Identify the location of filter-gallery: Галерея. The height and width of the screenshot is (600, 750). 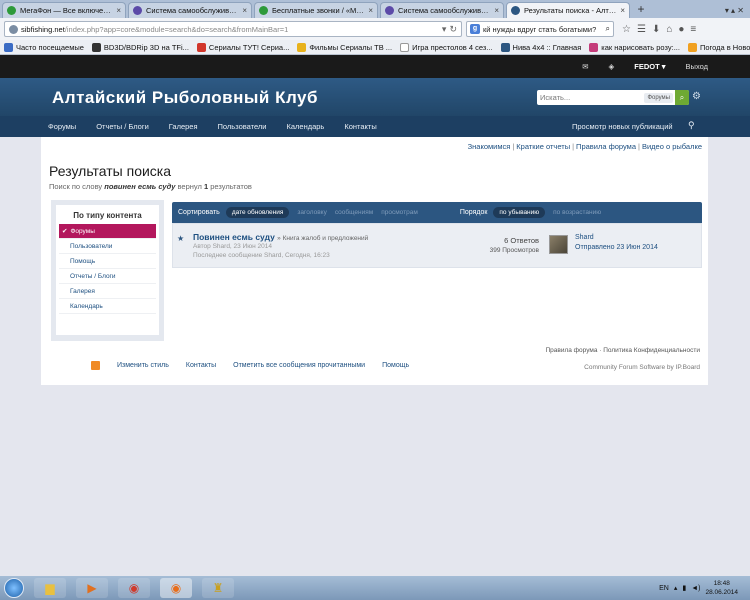
(107, 291).